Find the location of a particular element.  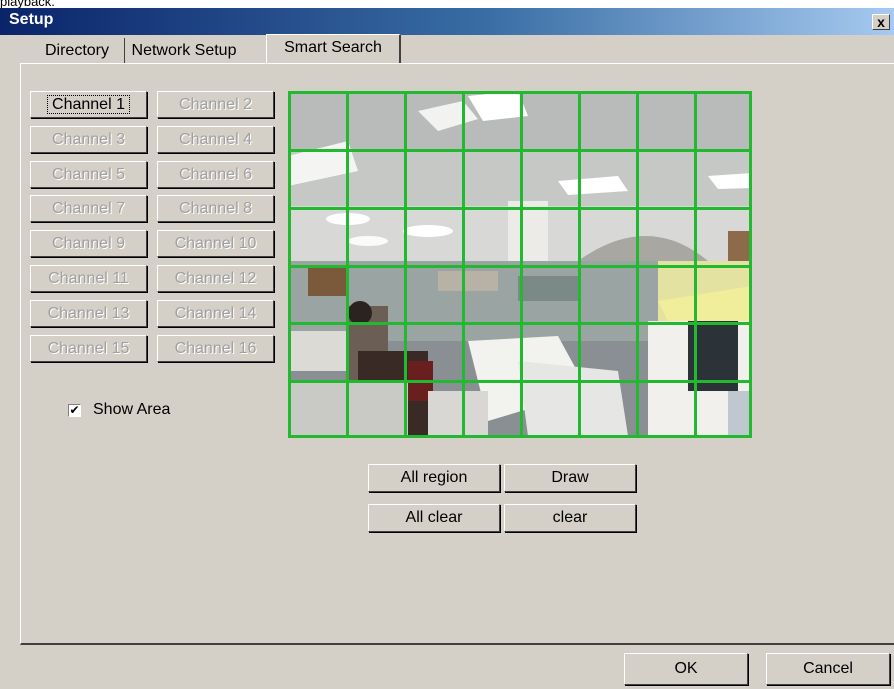

channel-10-button: Channel 10 is located at coordinates (215, 244).